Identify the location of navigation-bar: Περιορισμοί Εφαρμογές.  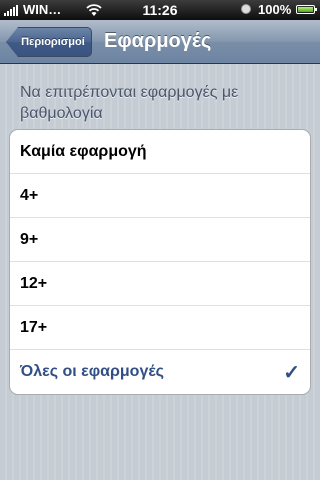
(160, 42).